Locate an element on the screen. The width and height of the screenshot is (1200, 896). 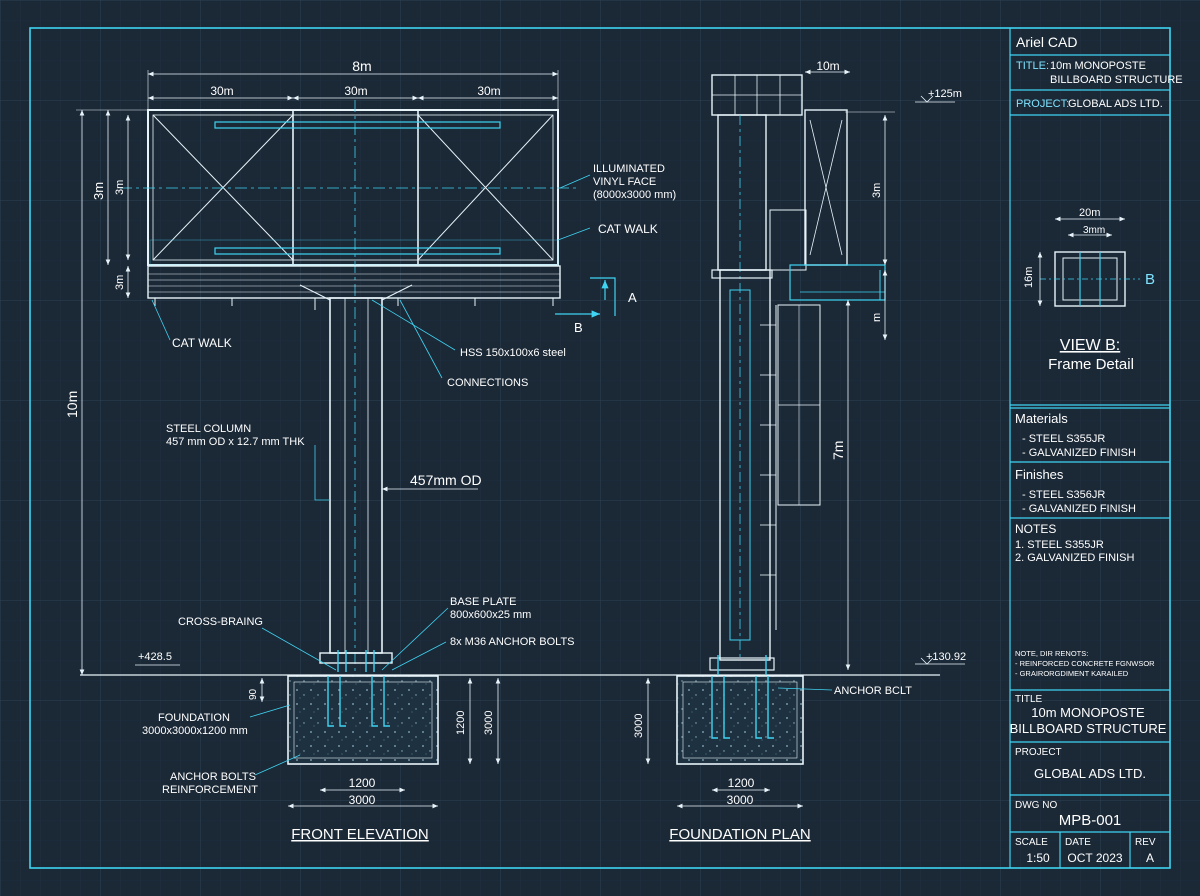
dwg-no: MPB-001 is located at coordinates (1090, 820).